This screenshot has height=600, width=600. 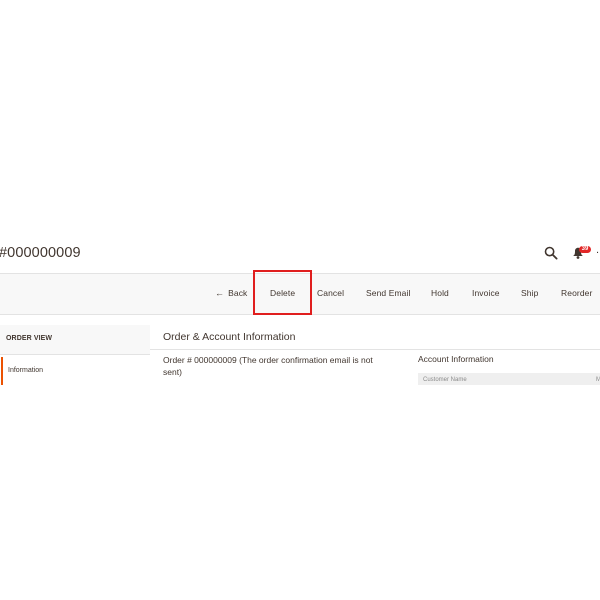 What do you see at coordinates (486, 293) in the screenshot?
I see `invoice-button: Invoice` at bounding box center [486, 293].